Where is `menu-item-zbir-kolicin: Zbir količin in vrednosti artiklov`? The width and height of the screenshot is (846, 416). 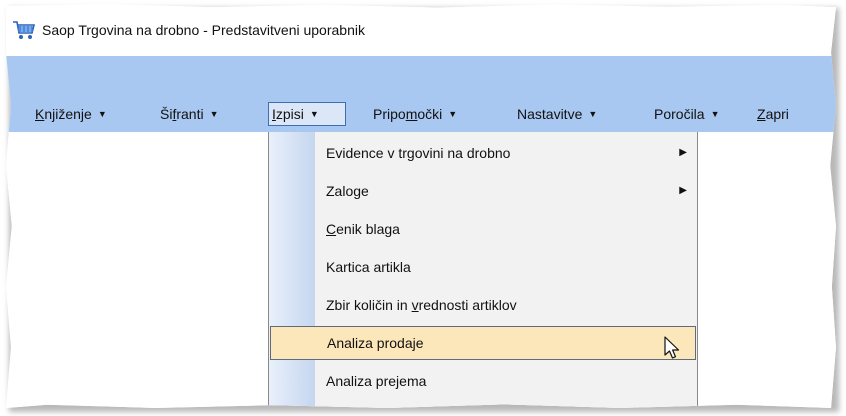
menu-item-zbir-kolicin: Zbir količin in vrednosti artiklov is located at coordinates (483, 305).